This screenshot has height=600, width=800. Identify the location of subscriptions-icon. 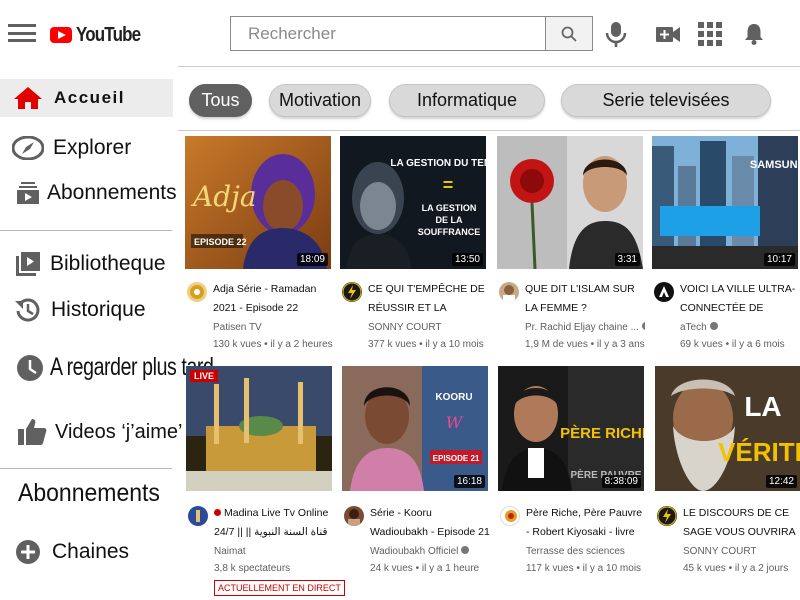
(28, 193).